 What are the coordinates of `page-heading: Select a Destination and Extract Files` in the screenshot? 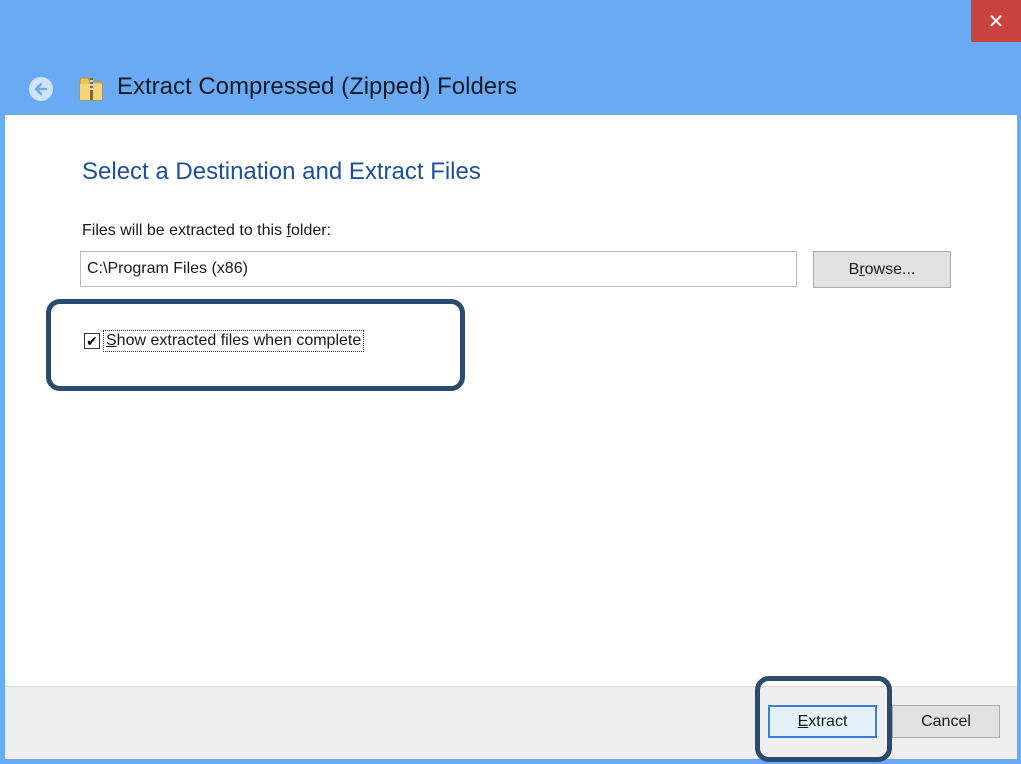 It's located at (281, 171).